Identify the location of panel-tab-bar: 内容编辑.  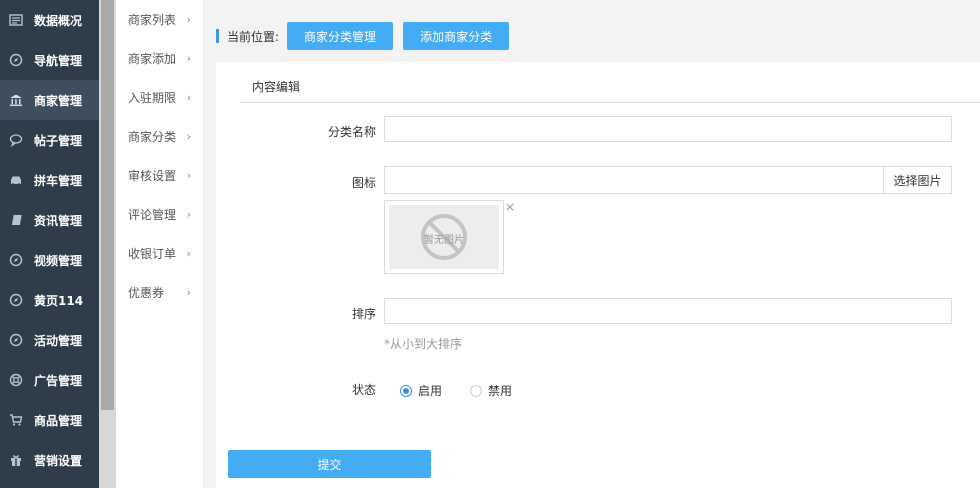
(610, 82).